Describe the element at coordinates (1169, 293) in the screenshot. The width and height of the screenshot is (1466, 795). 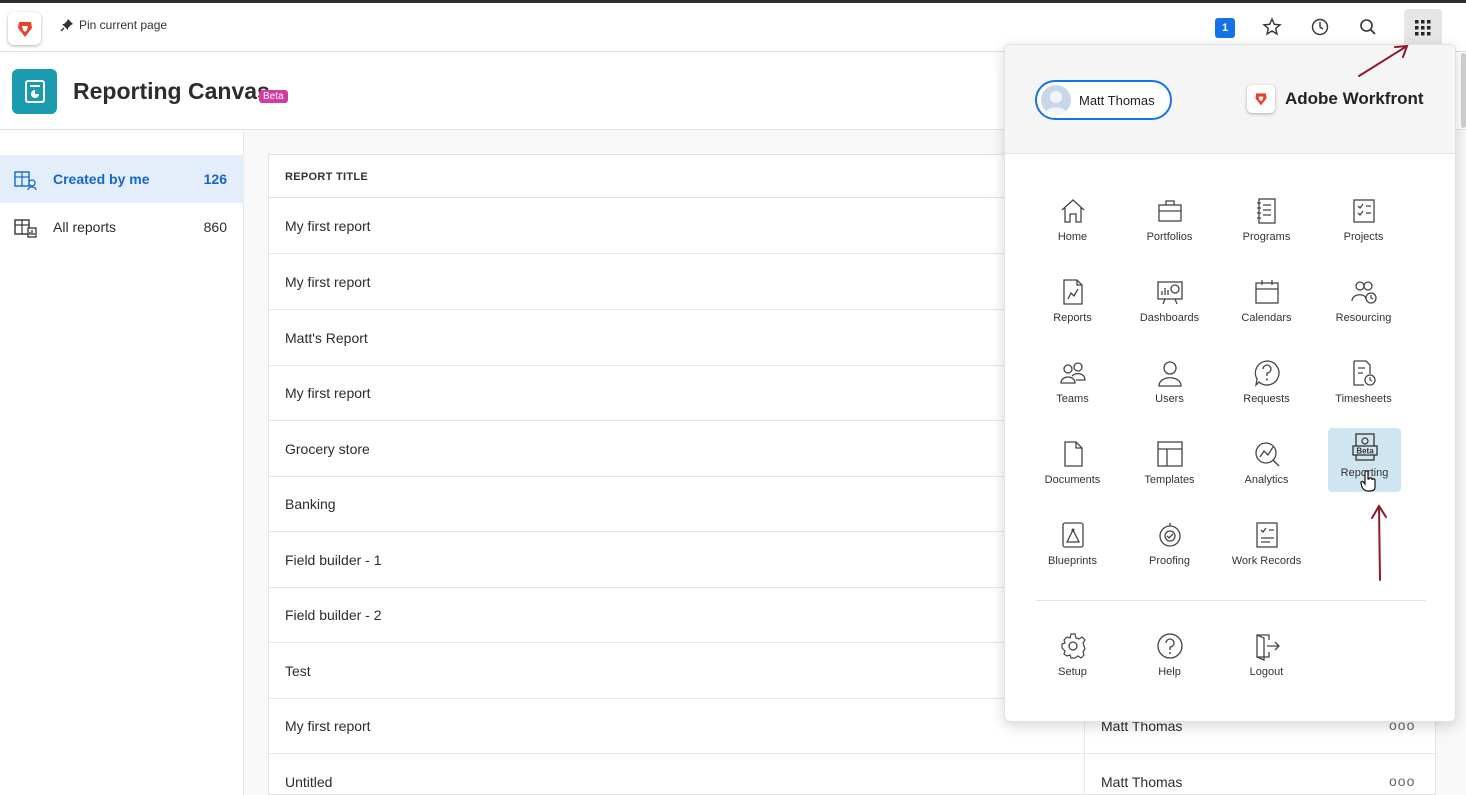
I see `dashboards-icon` at that location.